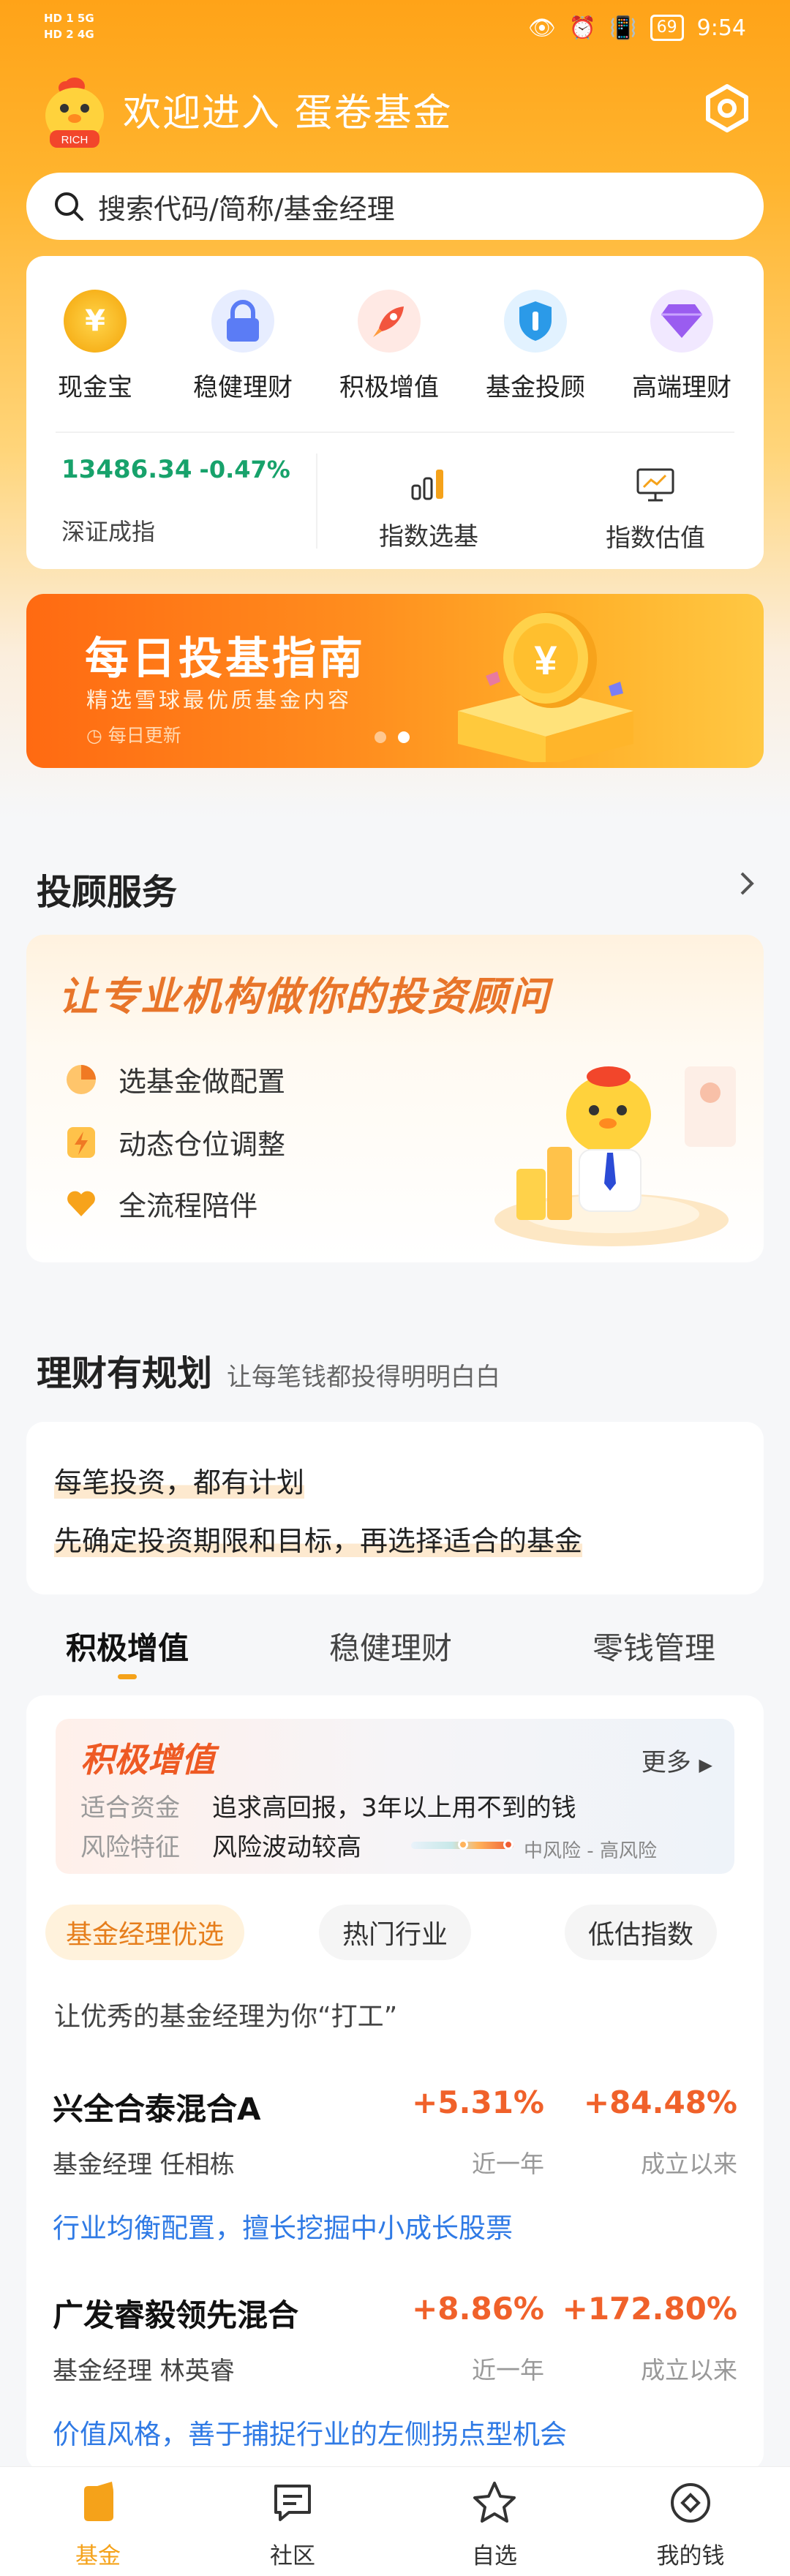 Image resolution: width=790 pixels, height=2576 pixels. Describe the element at coordinates (130, 1808) in the screenshot. I see `info-key: 适合资金` at that location.